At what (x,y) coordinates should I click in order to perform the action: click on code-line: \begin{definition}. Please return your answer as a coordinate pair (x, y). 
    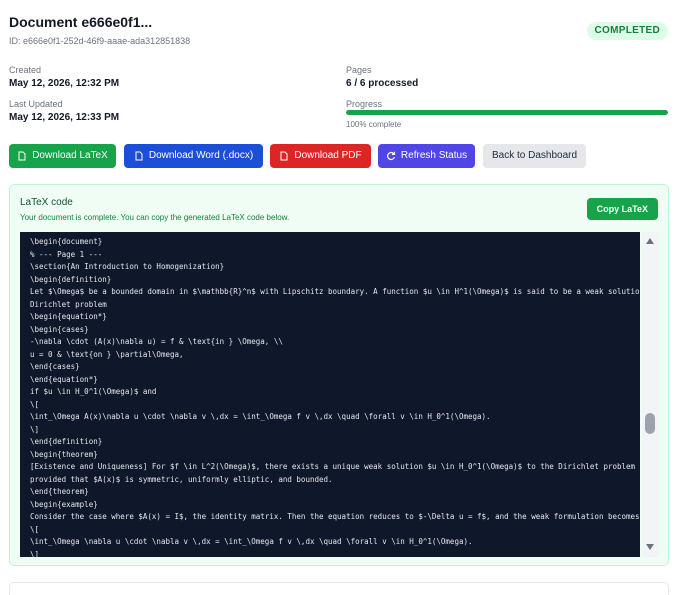
    Looking at the image, I should click on (71, 279).